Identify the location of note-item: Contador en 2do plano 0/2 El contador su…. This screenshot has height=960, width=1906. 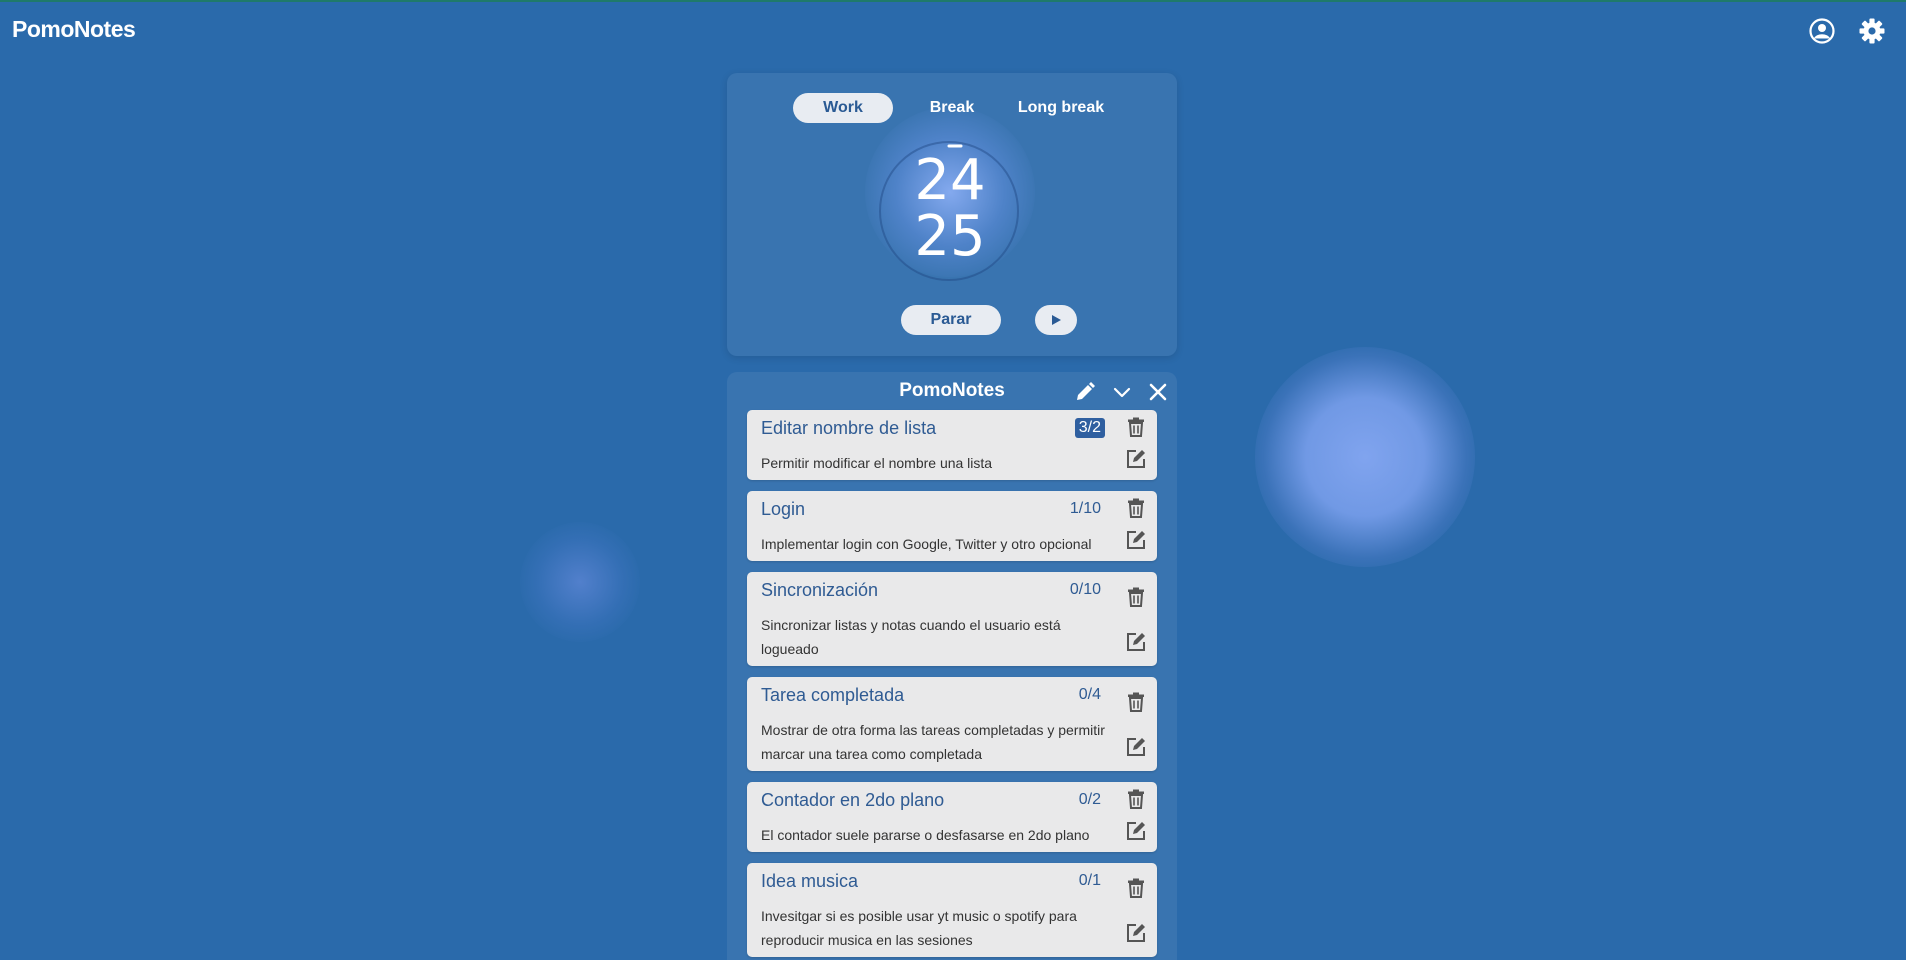
(952, 817).